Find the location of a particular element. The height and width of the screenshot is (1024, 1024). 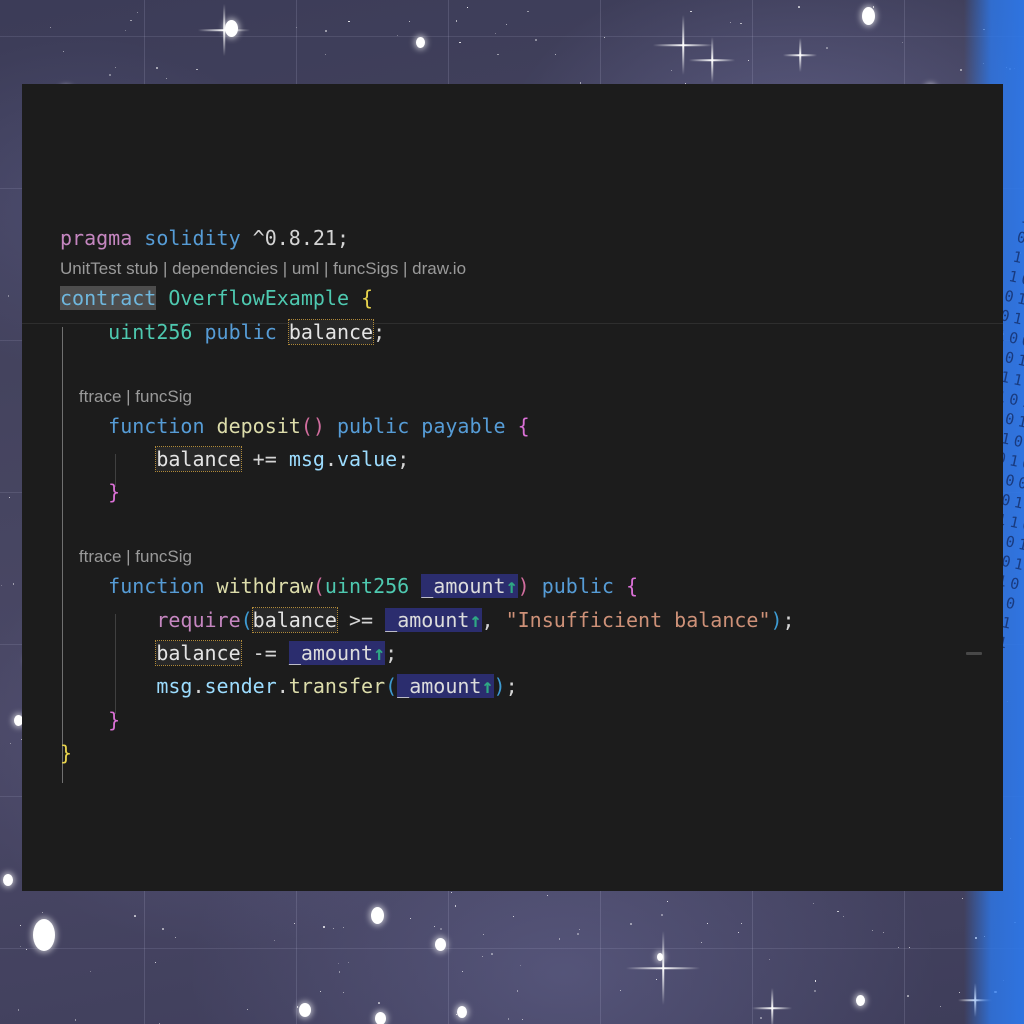

token-withdraw-param-name: _amount is located at coordinates (463, 586).